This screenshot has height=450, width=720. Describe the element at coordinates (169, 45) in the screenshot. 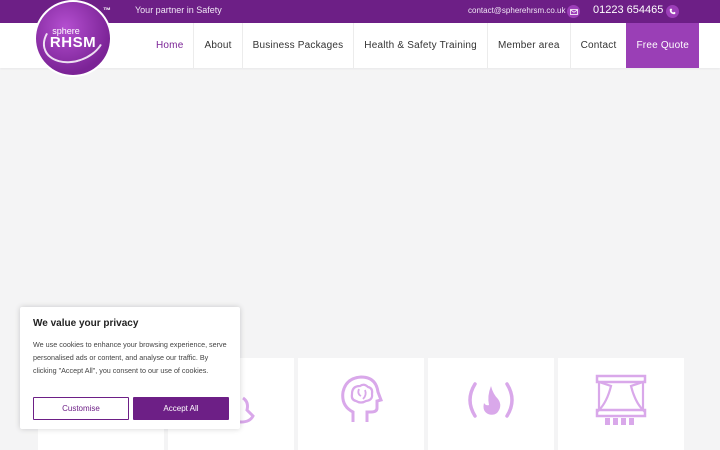

I see `nav-home: Home` at that location.